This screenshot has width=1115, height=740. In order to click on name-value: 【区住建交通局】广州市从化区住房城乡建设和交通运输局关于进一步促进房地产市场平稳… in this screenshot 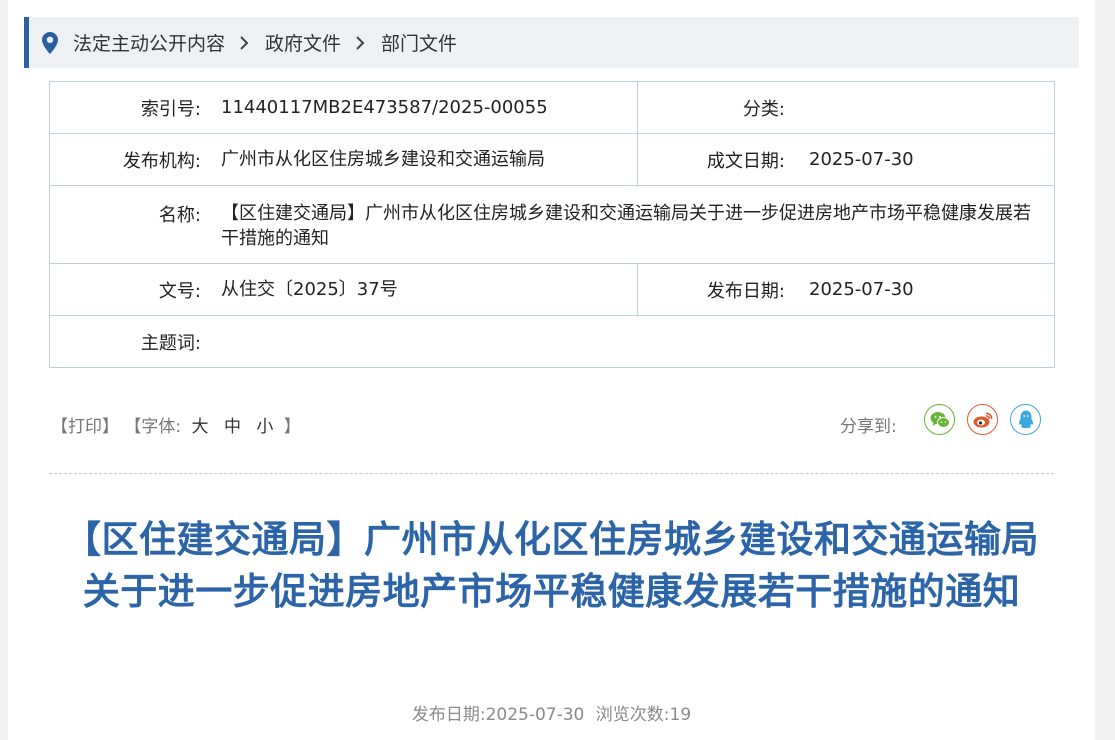, I will do `click(626, 225)`.